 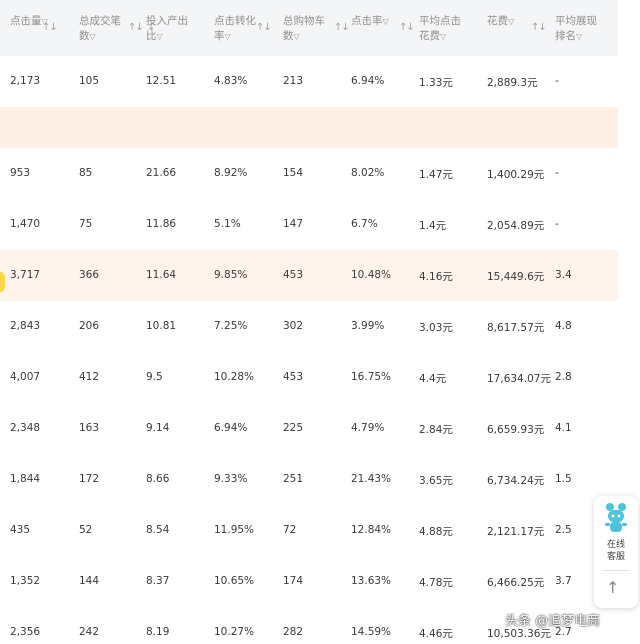 What do you see at coordinates (151, 27) in the screenshot?
I see `sort-desc-icon: ↓` at bounding box center [151, 27].